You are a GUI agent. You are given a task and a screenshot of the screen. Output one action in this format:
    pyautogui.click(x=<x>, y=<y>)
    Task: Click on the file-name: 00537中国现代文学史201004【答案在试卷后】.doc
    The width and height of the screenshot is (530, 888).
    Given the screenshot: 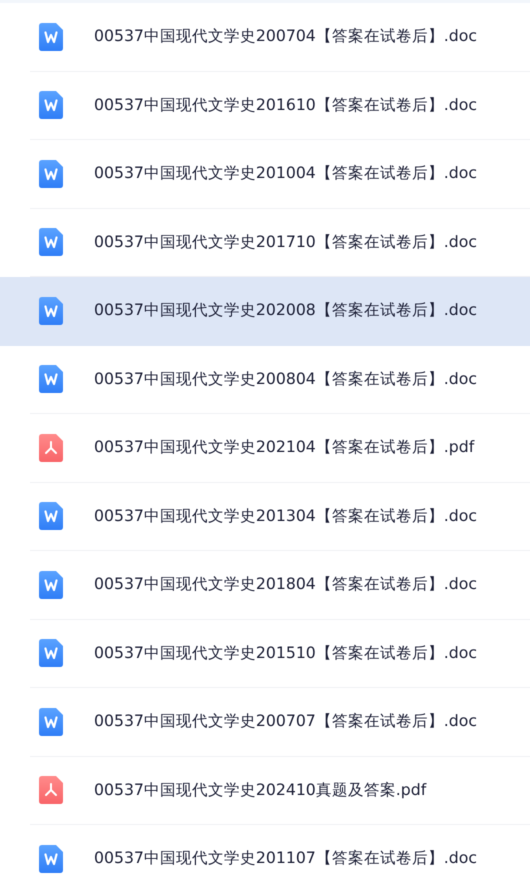 What is the action you would take?
    pyautogui.click(x=285, y=173)
    